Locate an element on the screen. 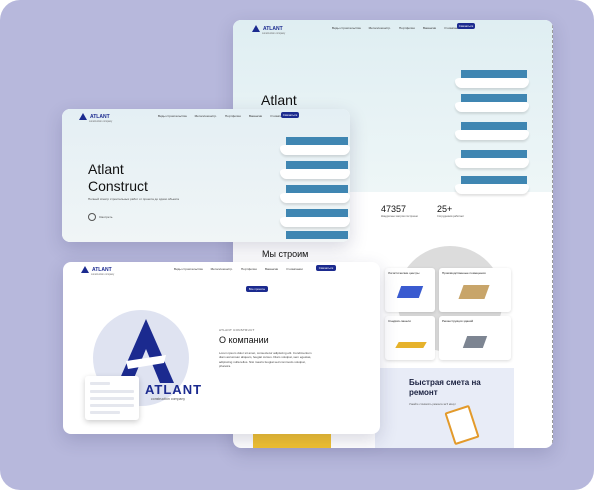 Image resolution: width=594 pixels, height=490 pixels. front-logo: ATLANT construction company is located at coordinates (96, 118).